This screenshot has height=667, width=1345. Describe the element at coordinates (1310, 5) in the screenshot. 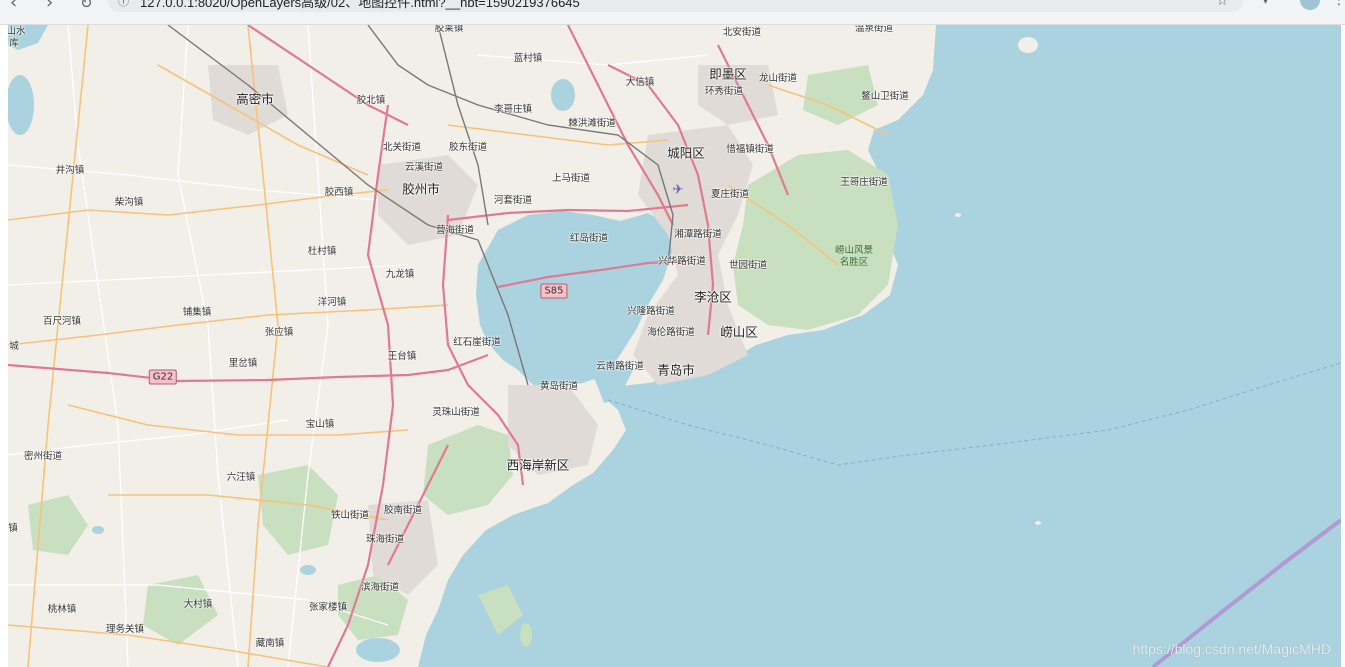

I see `profile-avatar` at that location.